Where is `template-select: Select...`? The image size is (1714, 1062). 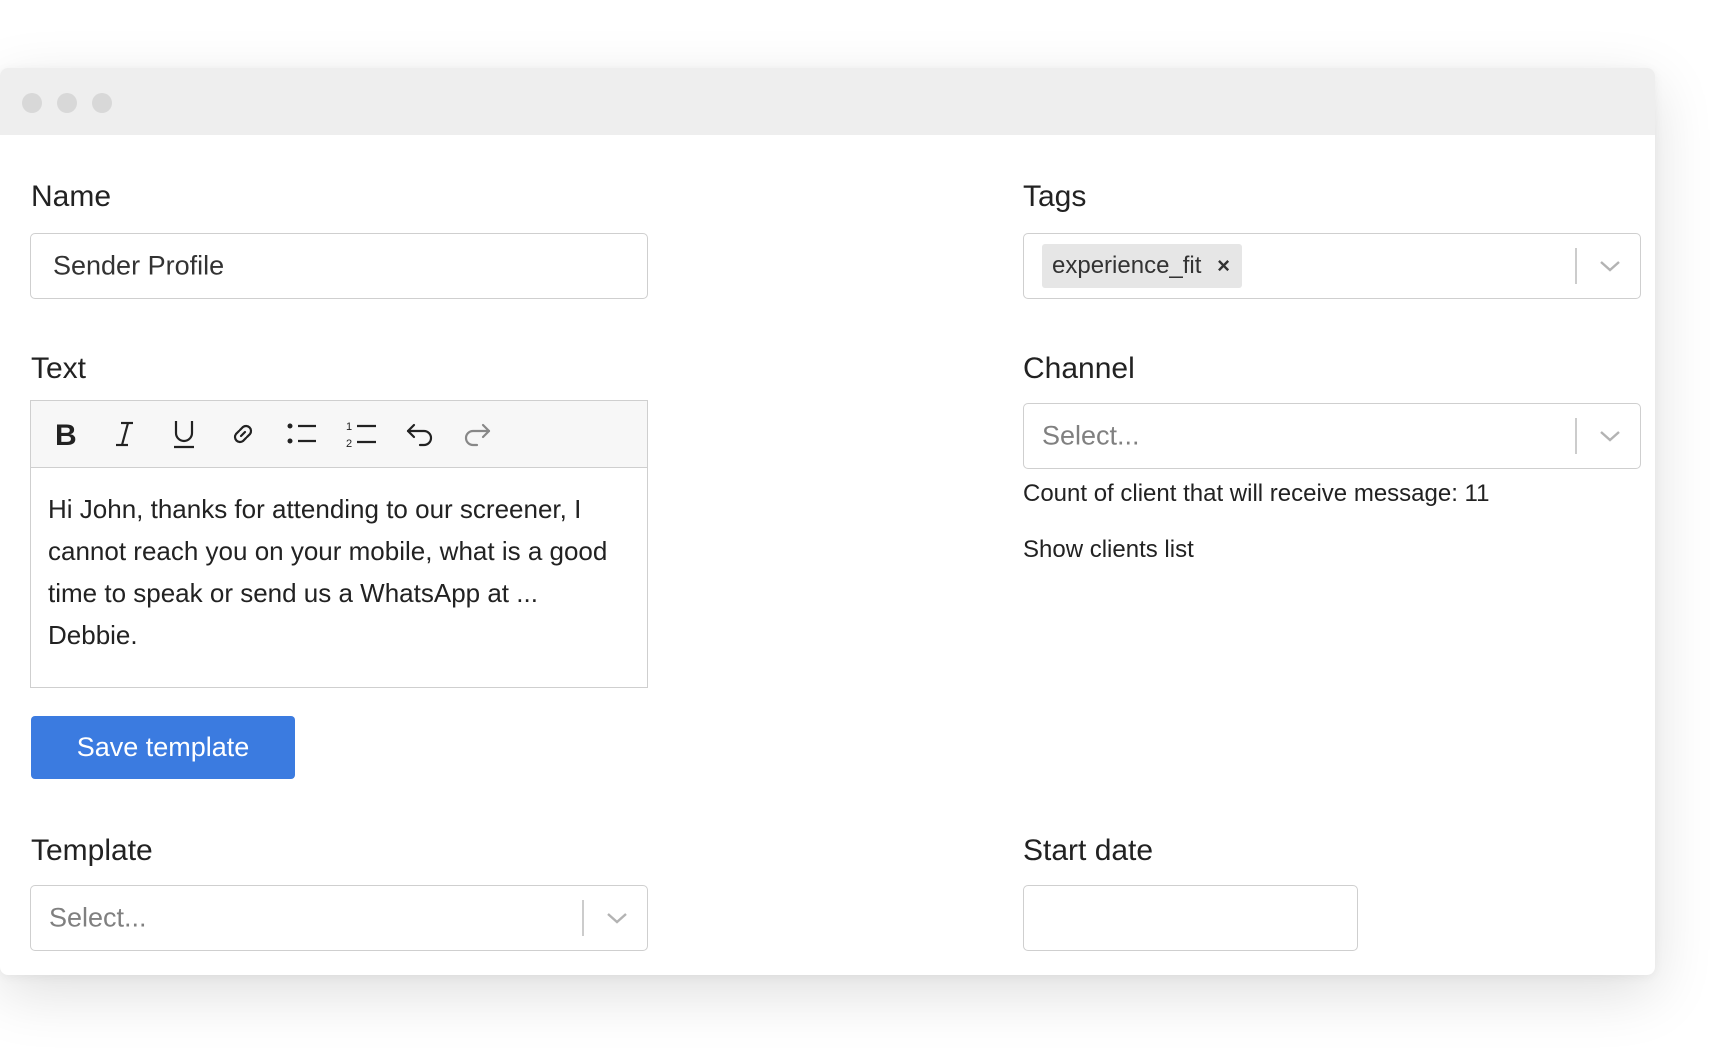 template-select: Select... is located at coordinates (339, 918).